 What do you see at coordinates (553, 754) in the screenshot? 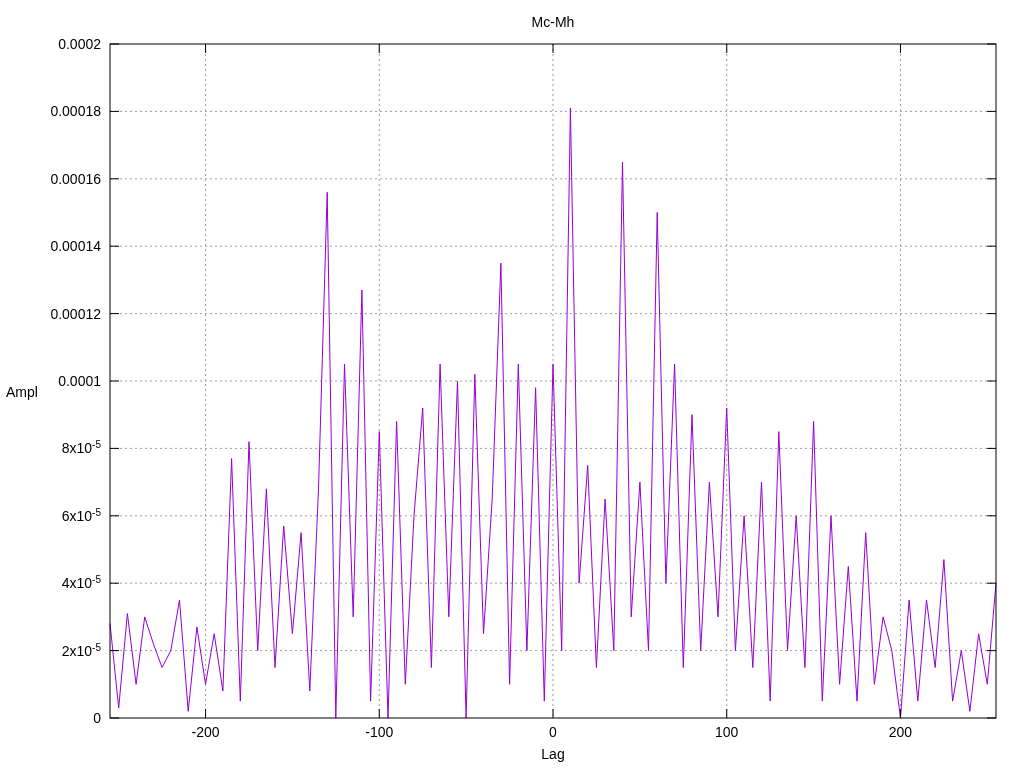
I see `axis-label: Lag` at bounding box center [553, 754].